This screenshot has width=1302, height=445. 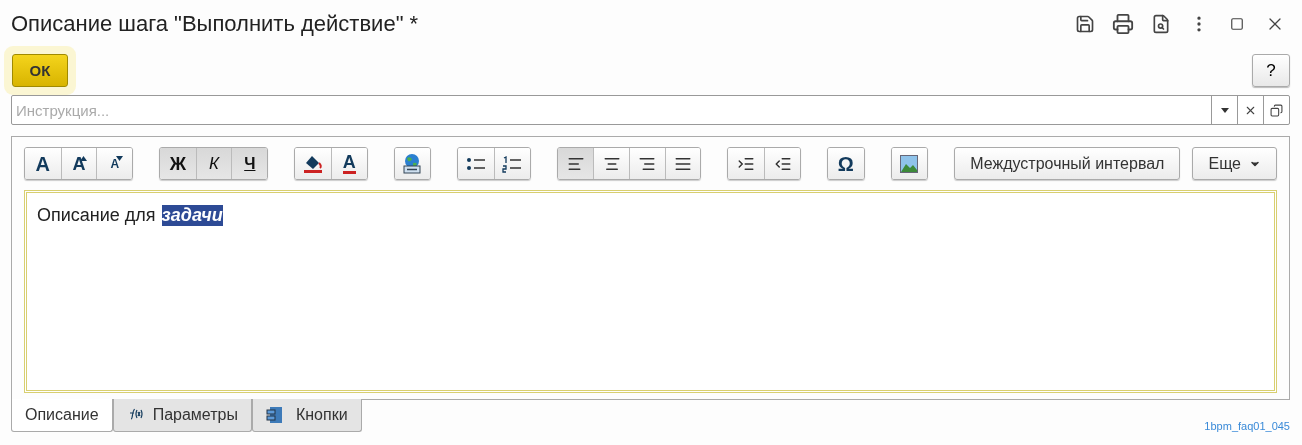 What do you see at coordinates (213, 163) in the screenshot?
I see `italic-button: К` at bounding box center [213, 163].